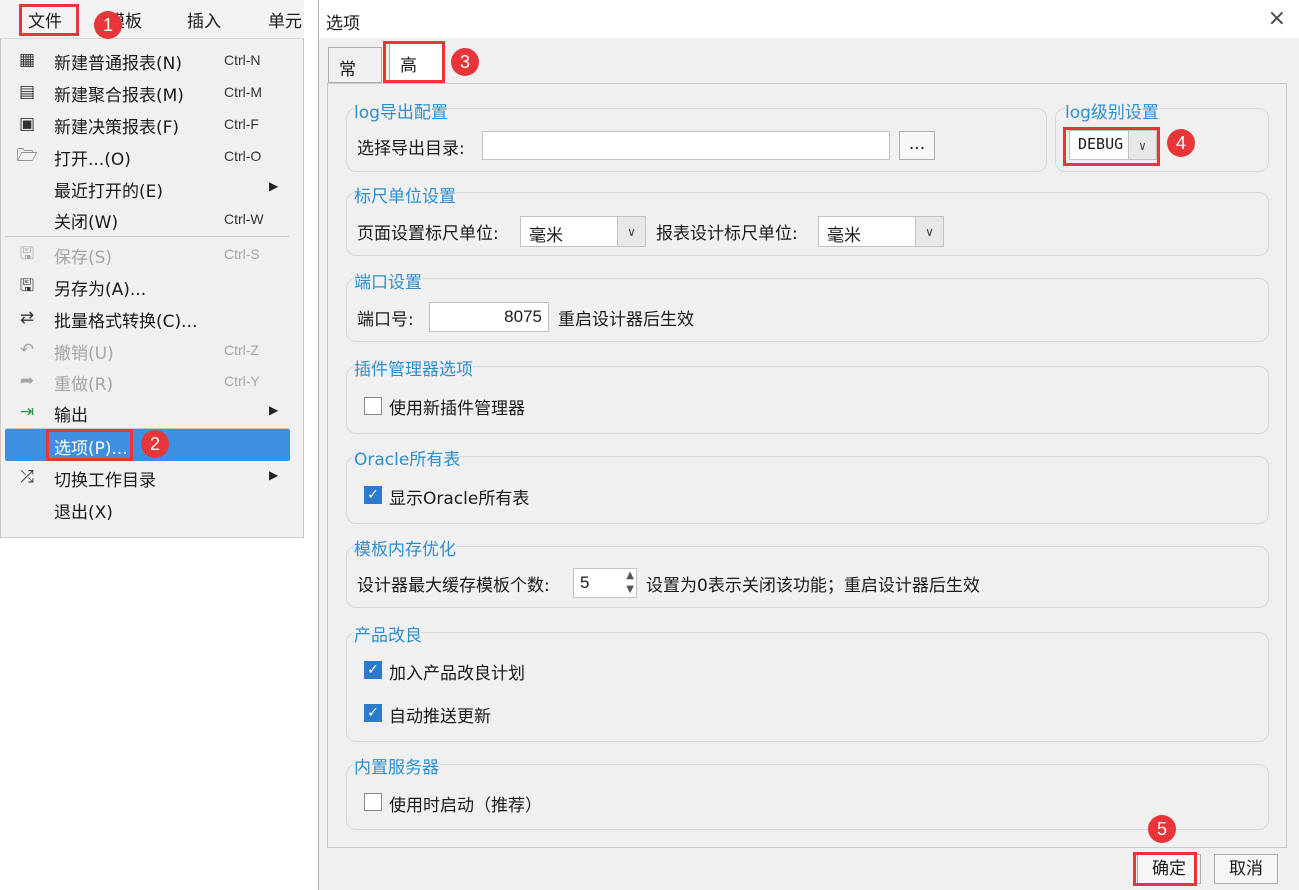 The height and width of the screenshot is (890, 1299). I want to click on cache-note: 设置为0表示关闭该功能；重启设计器后生效, so click(813, 586).